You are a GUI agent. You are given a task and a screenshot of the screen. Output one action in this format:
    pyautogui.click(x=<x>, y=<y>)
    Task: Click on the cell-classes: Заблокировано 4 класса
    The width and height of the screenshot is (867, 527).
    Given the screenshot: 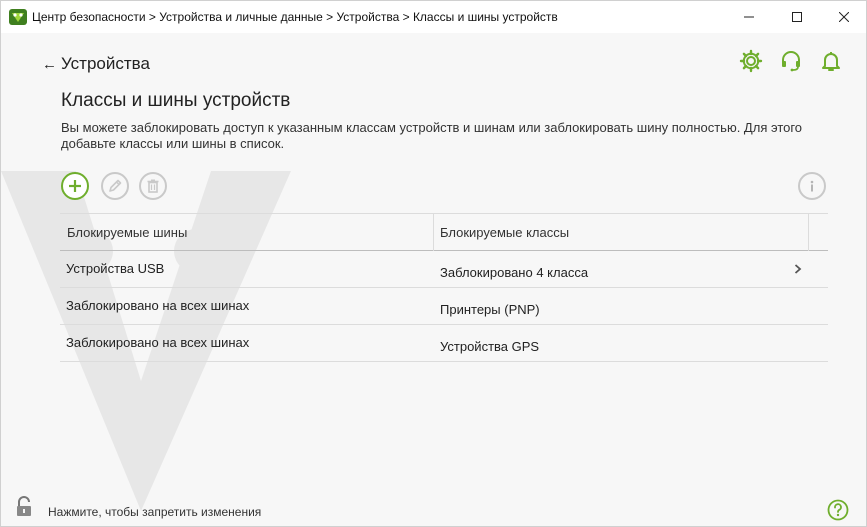 What is the action you would take?
    pyautogui.click(x=514, y=272)
    